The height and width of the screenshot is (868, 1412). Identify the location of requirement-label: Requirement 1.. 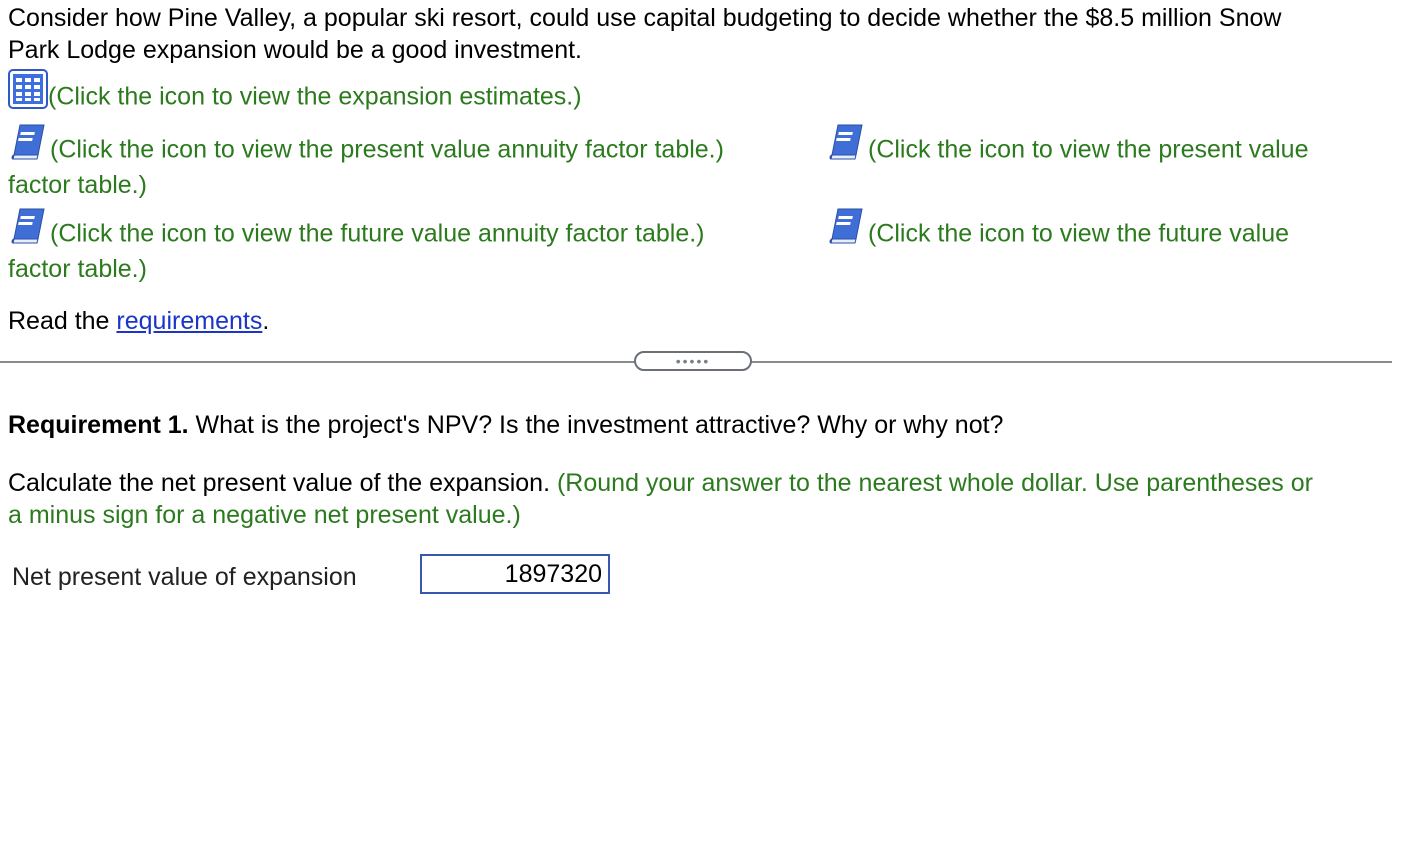
(98, 425).